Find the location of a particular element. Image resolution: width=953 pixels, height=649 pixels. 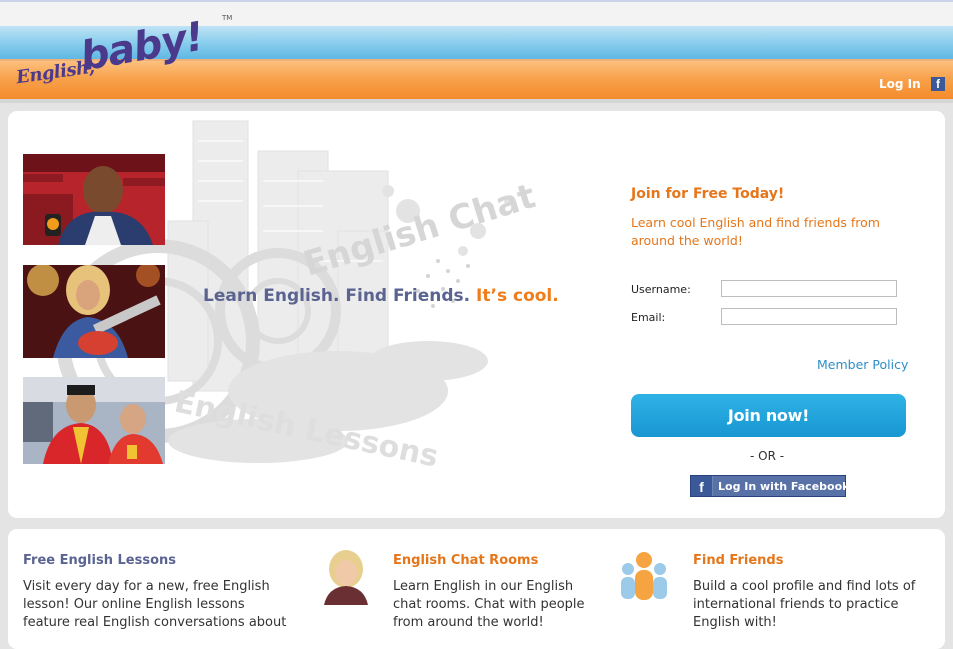

hero-tagline: Learn English. Find Friends. It’s cool. is located at coordinates (381, 296).